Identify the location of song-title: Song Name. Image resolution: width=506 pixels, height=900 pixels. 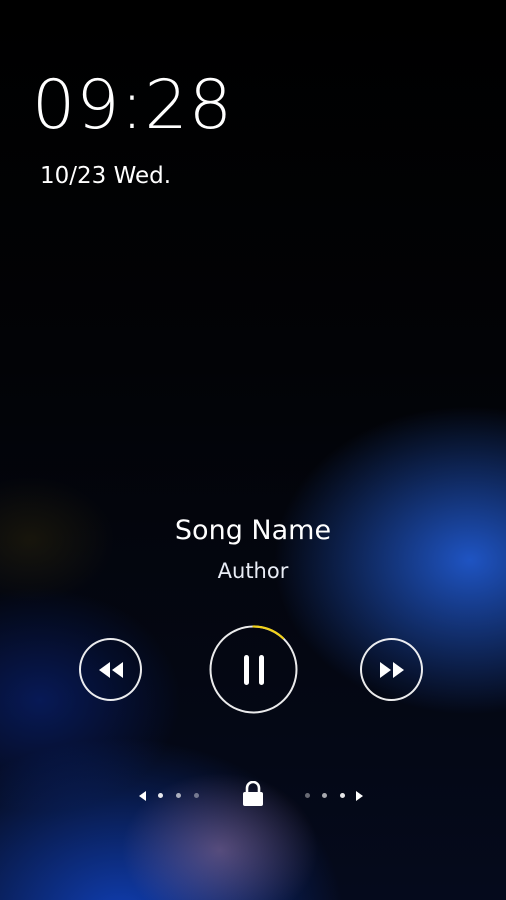
(253, 530).